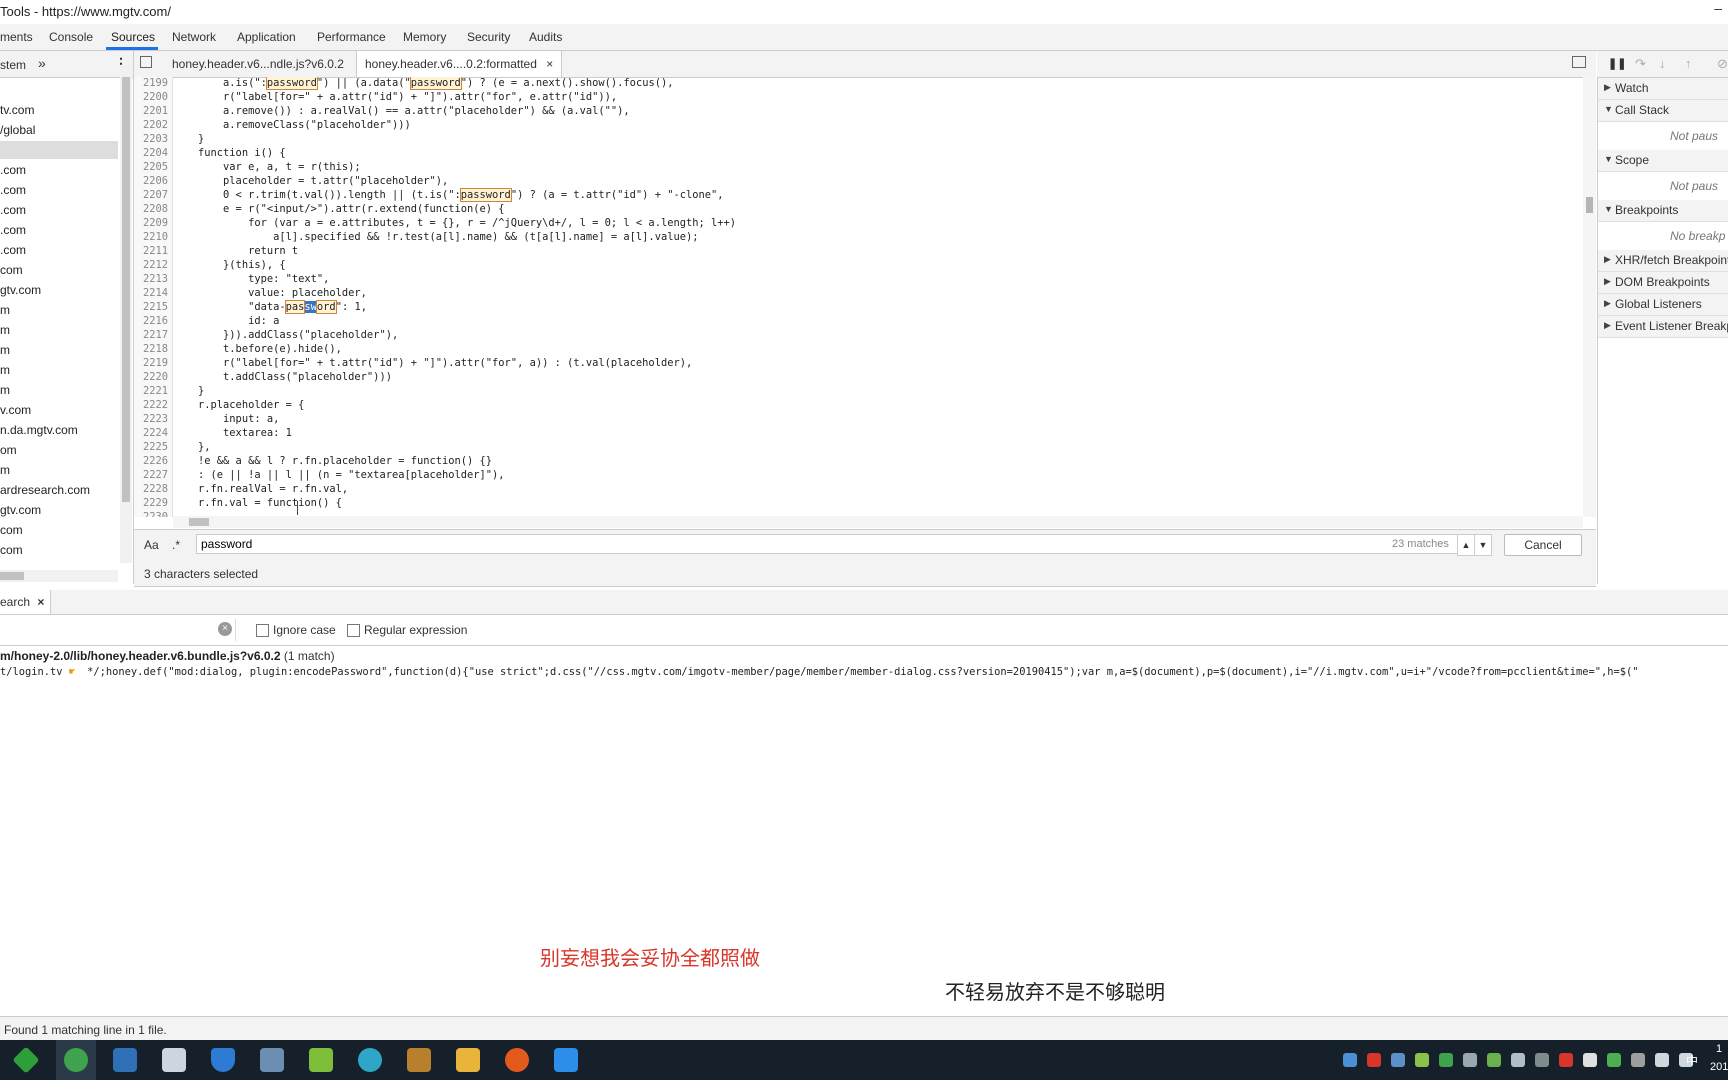 This screenshot has height=1080, width=1728. Describe the element at coordinates (155, 293) in the screenshot. I see `line-number: 2214` at that location.